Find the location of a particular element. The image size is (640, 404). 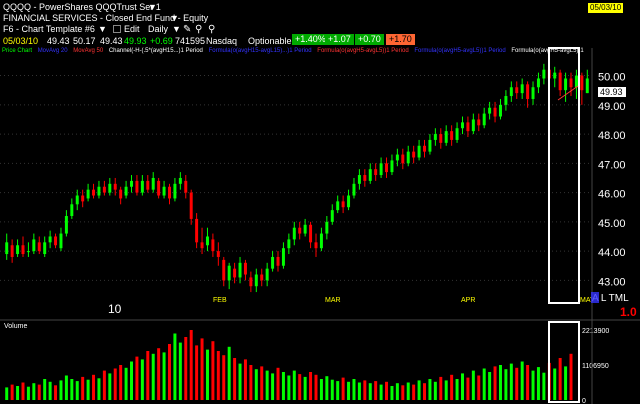

price-tick-label: 50.00 is located at coordinates (612, 78).